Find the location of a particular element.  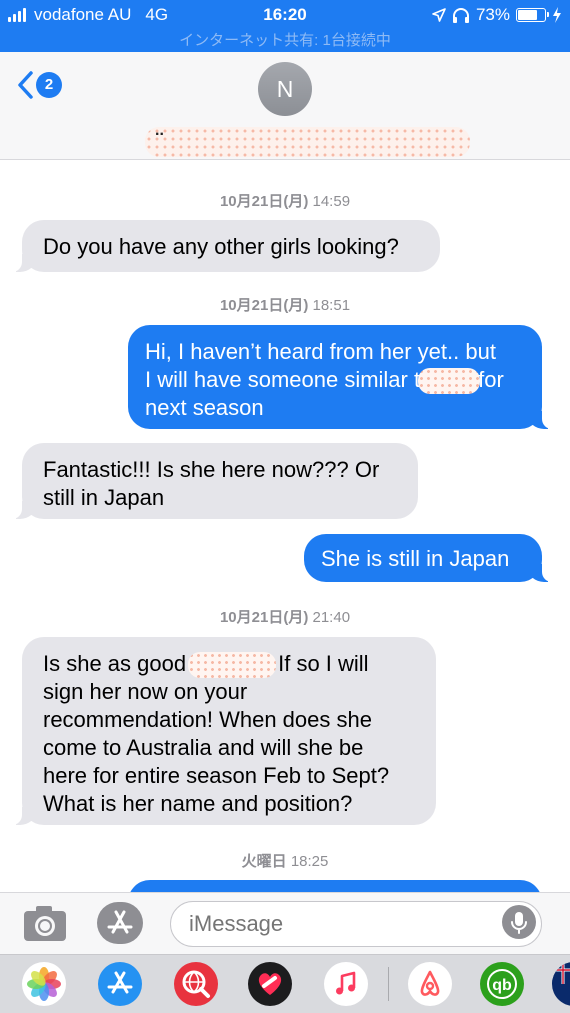

outgoing-message-partial is located at coordinates (335, 886).